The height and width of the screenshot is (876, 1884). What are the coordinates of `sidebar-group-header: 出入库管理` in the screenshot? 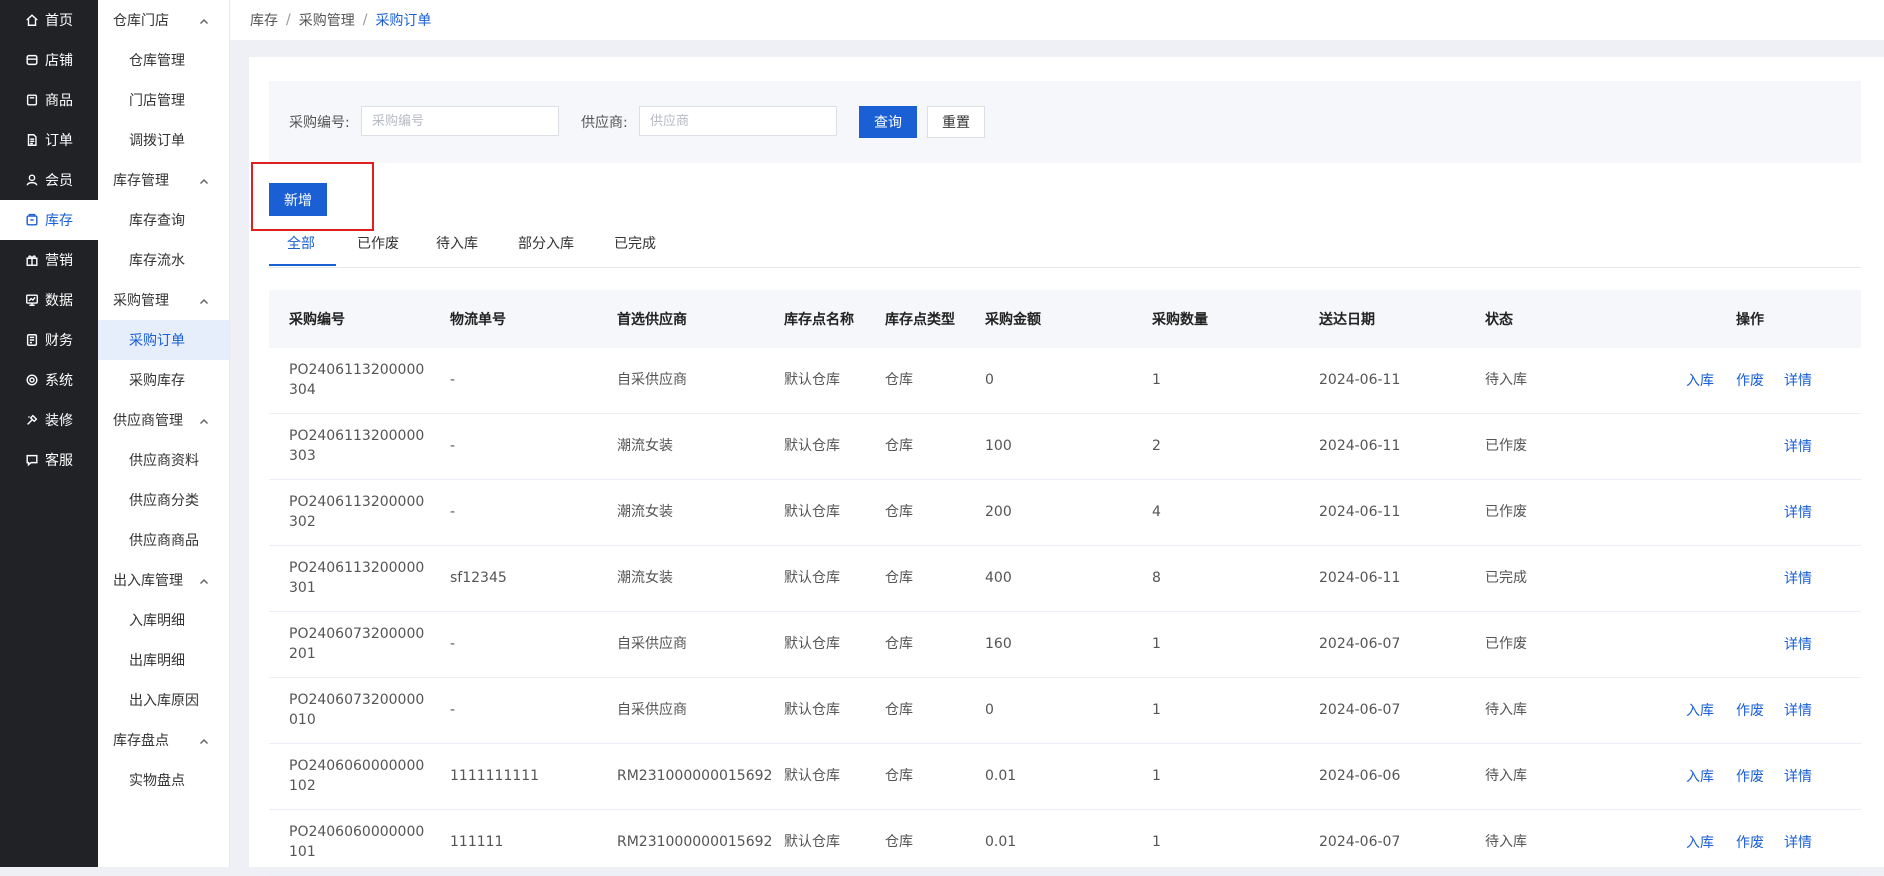 It's located at (163, 580).